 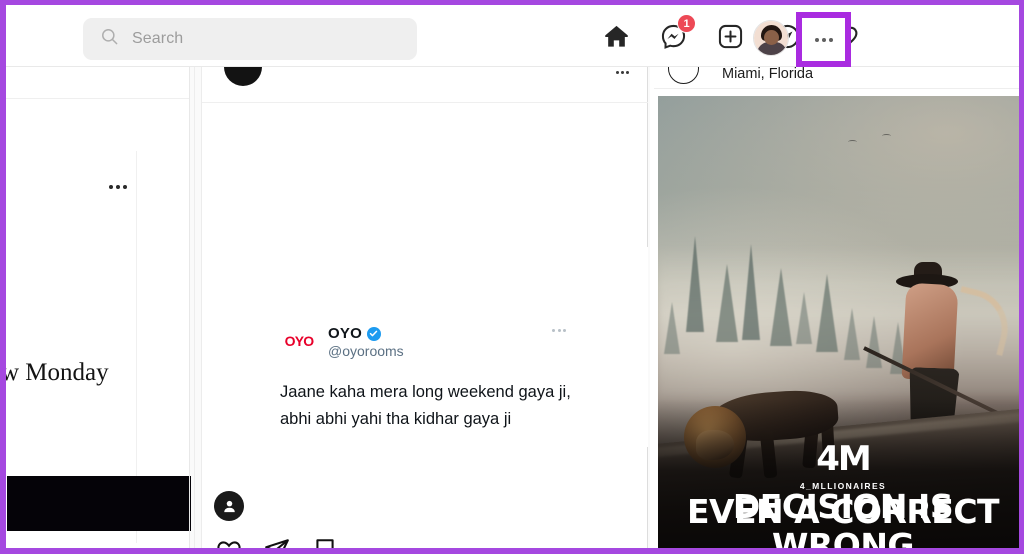 I want to click on profile-avatar, so click(x=771, y=38).